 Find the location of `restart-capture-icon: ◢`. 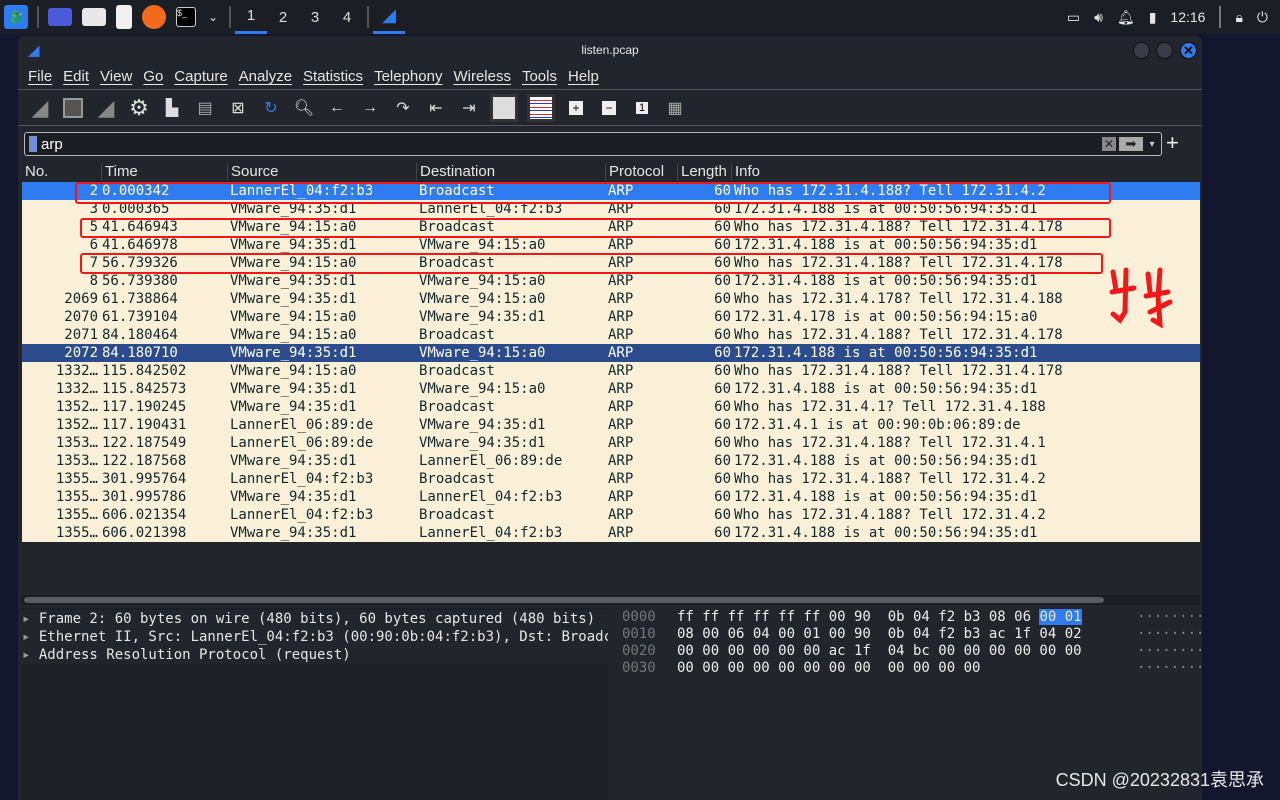

restart-capture-icon: ◢ is located at coordinates (106, 107).